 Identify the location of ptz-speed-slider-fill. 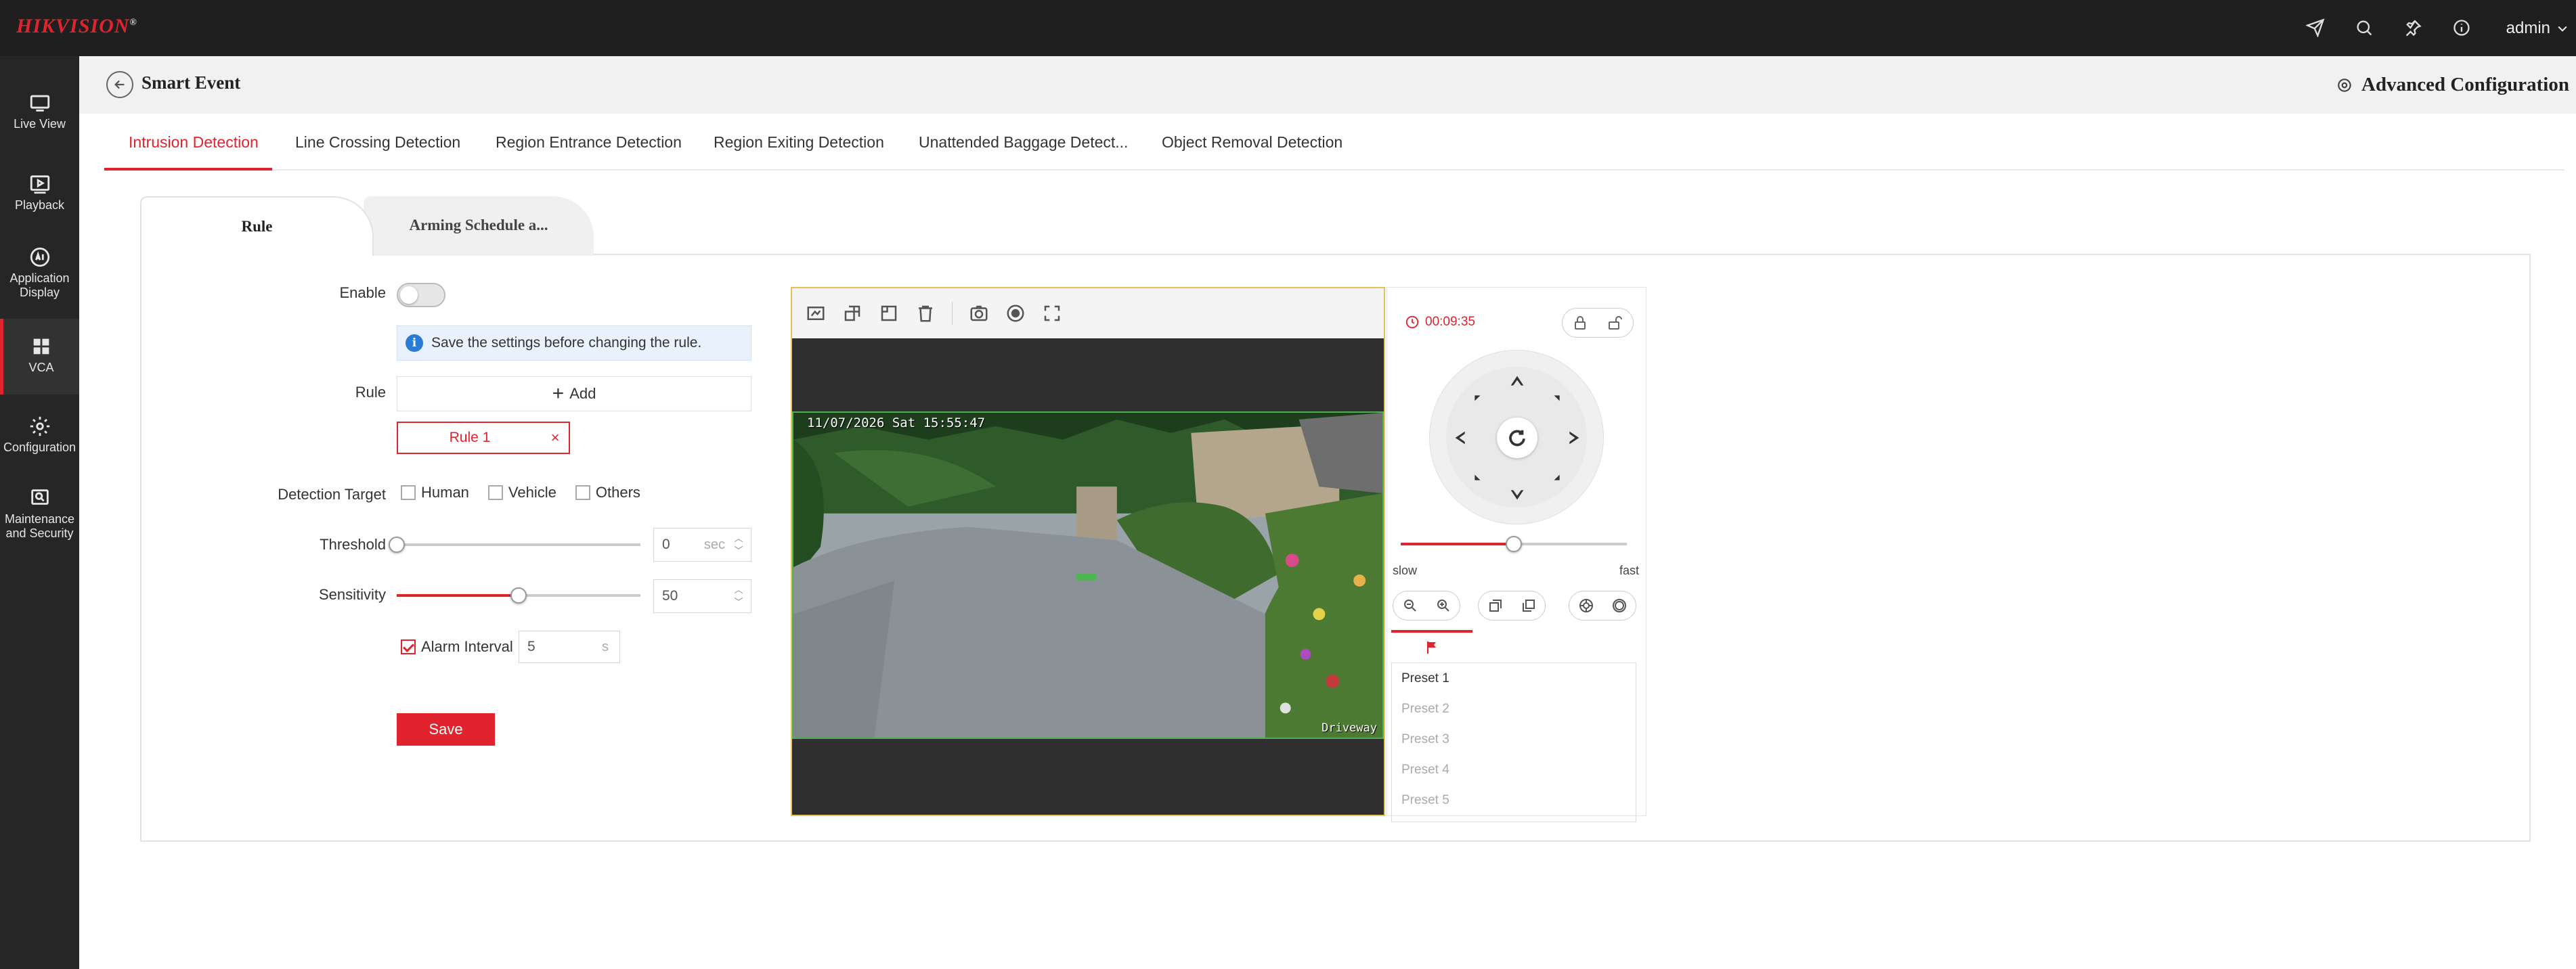
(1457, 544).